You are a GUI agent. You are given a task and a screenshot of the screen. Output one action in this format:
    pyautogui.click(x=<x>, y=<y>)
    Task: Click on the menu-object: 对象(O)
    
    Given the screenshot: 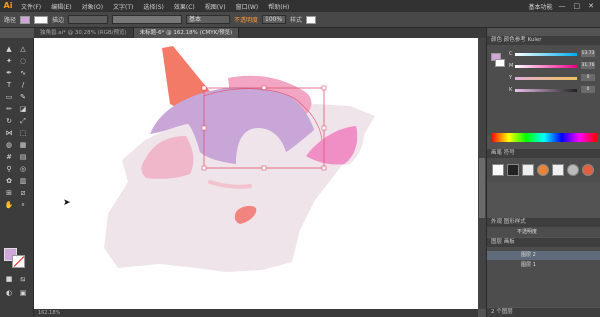 What is the action you would take?
    pyautogui.click(x=92, y=6)
    